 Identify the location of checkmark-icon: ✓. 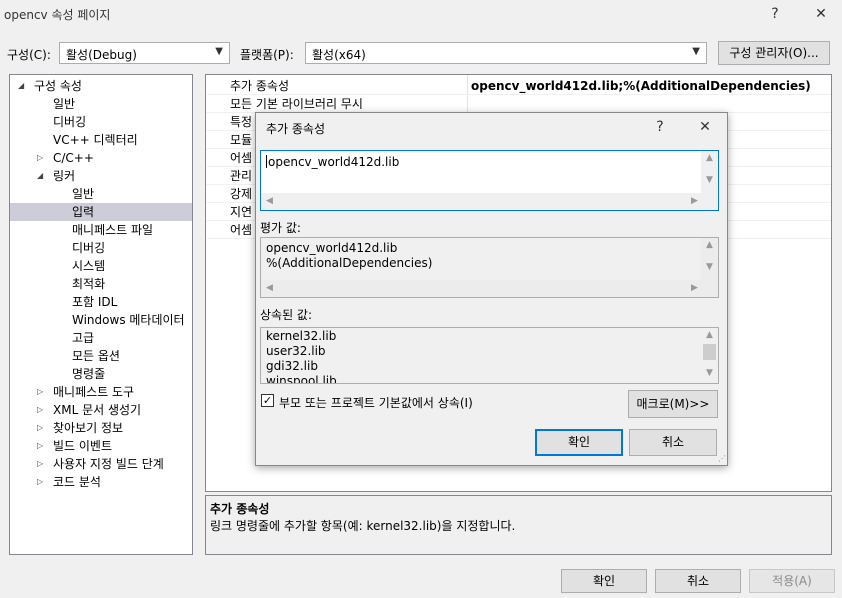
(267, 400).